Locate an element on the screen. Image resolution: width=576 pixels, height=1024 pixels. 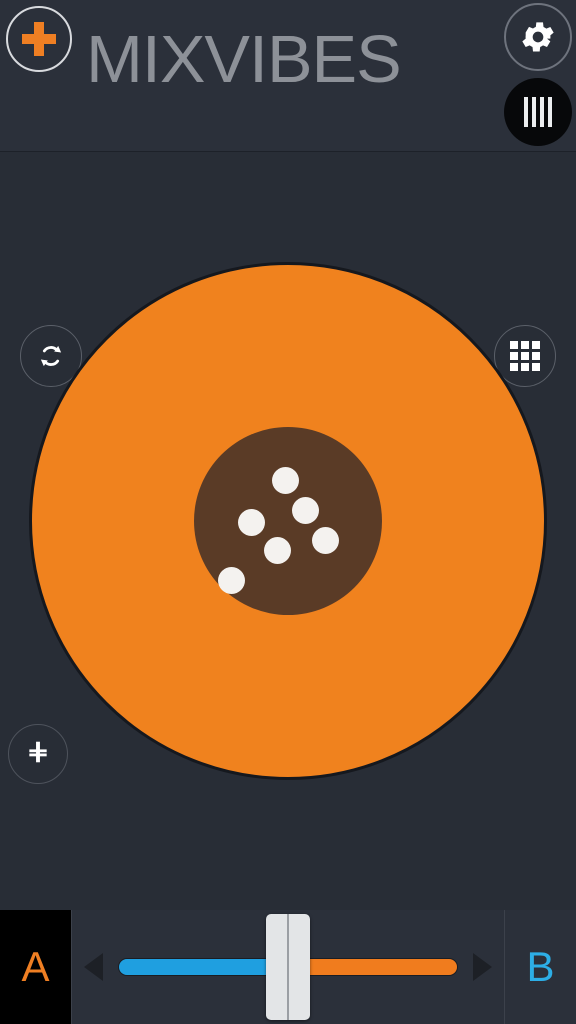
add-track-button is located at coordinates (39, 39).